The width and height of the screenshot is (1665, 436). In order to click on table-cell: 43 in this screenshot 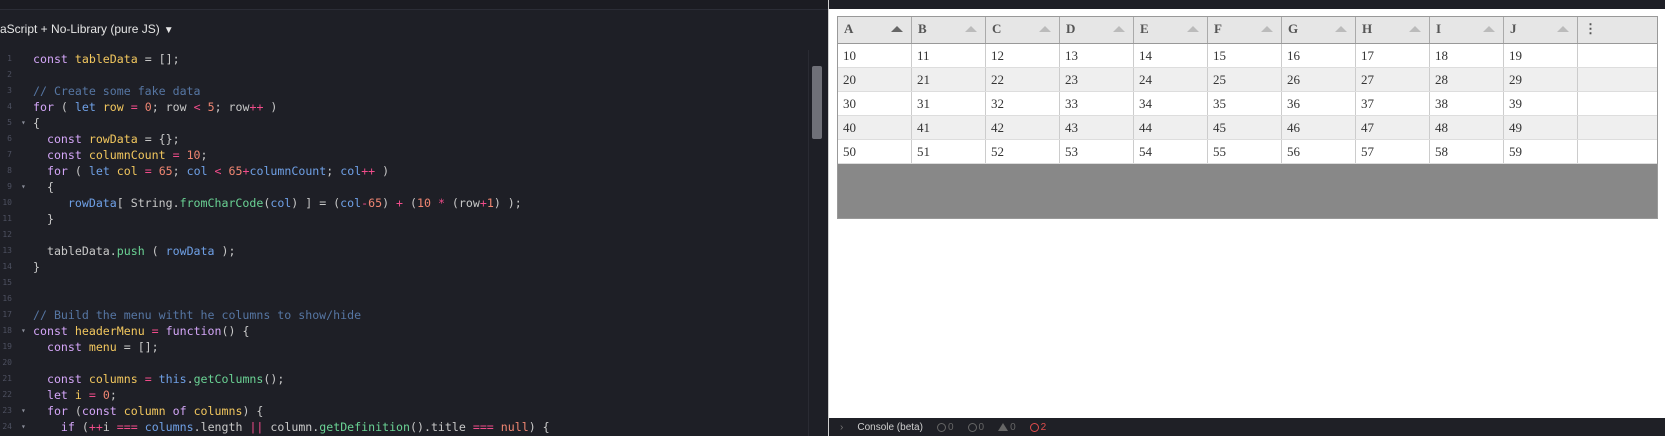, I will do `click(1097, 127)`.